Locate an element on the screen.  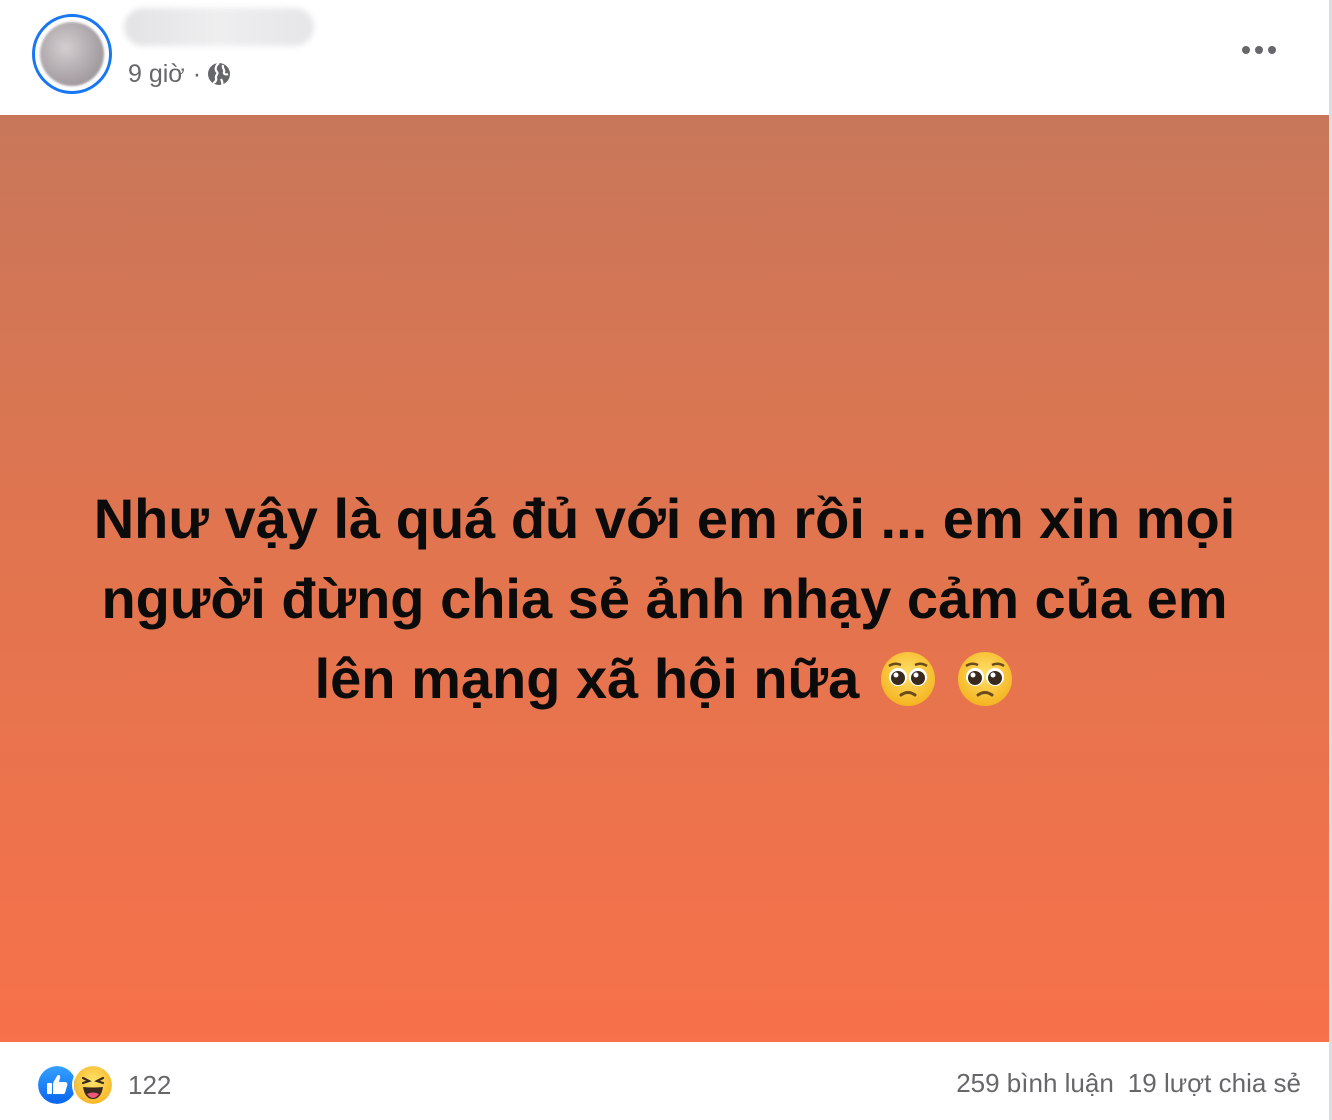
post-meta: 9 giờ · is located at coordinates (179, 74).